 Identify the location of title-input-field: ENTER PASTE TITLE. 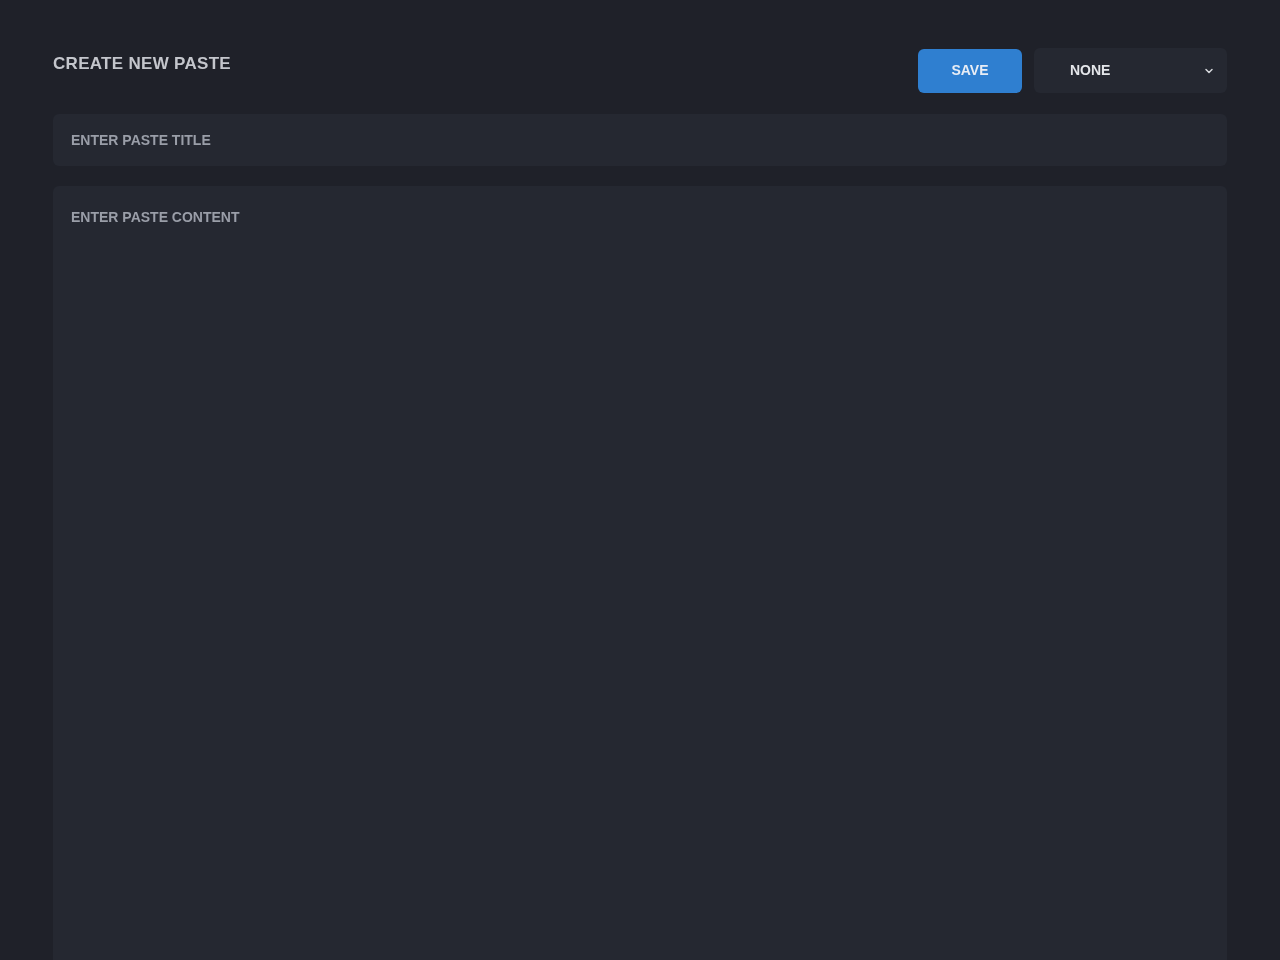
(640, 140).